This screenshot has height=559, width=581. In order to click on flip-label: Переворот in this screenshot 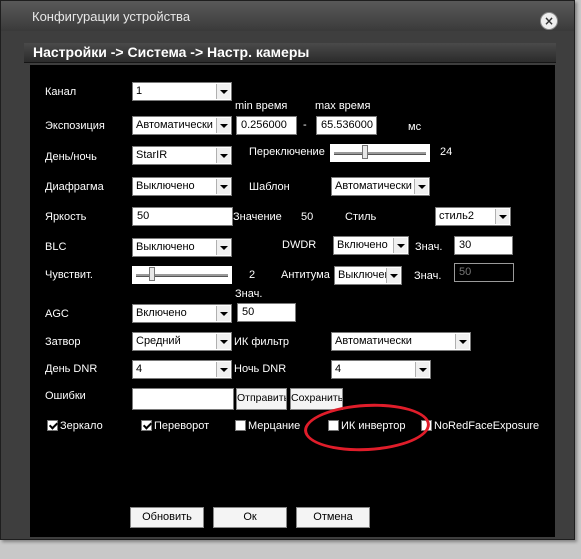, I will do `click(182, 426)`.